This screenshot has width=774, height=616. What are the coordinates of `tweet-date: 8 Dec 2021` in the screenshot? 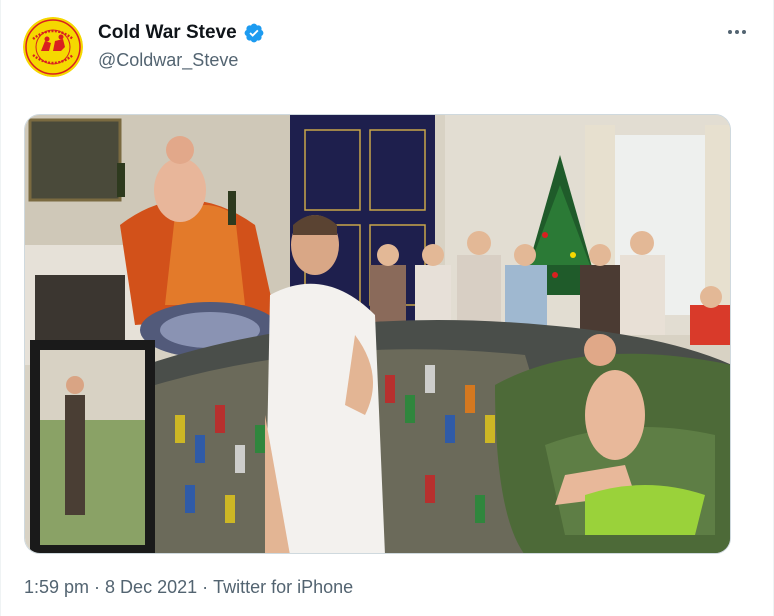 It's located at (151, 587).